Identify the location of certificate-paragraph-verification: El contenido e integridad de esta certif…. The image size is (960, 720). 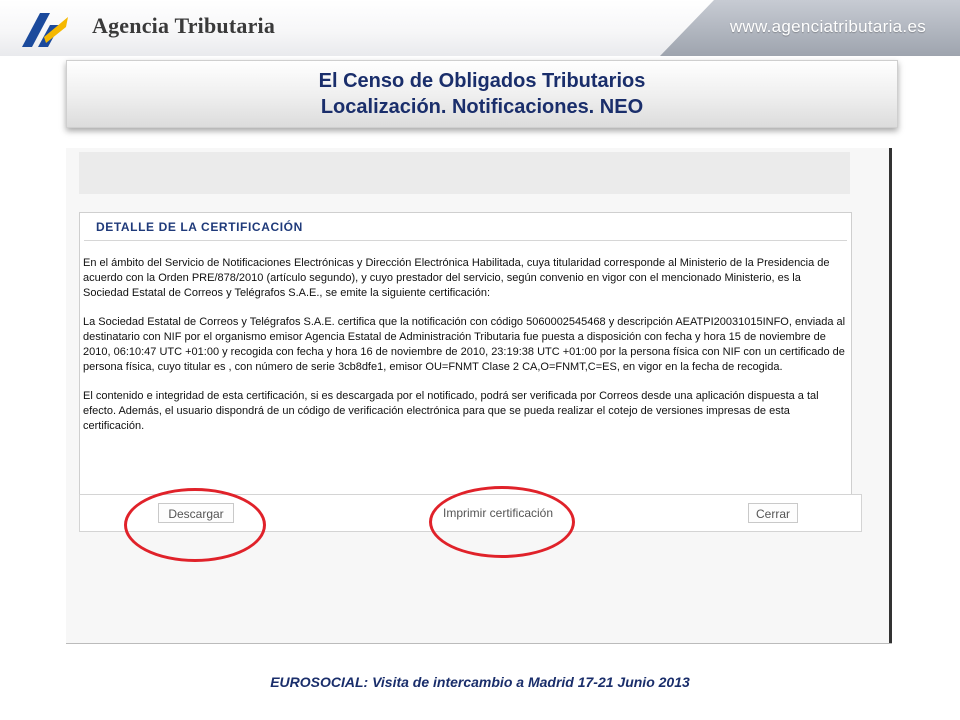
(451, 411).